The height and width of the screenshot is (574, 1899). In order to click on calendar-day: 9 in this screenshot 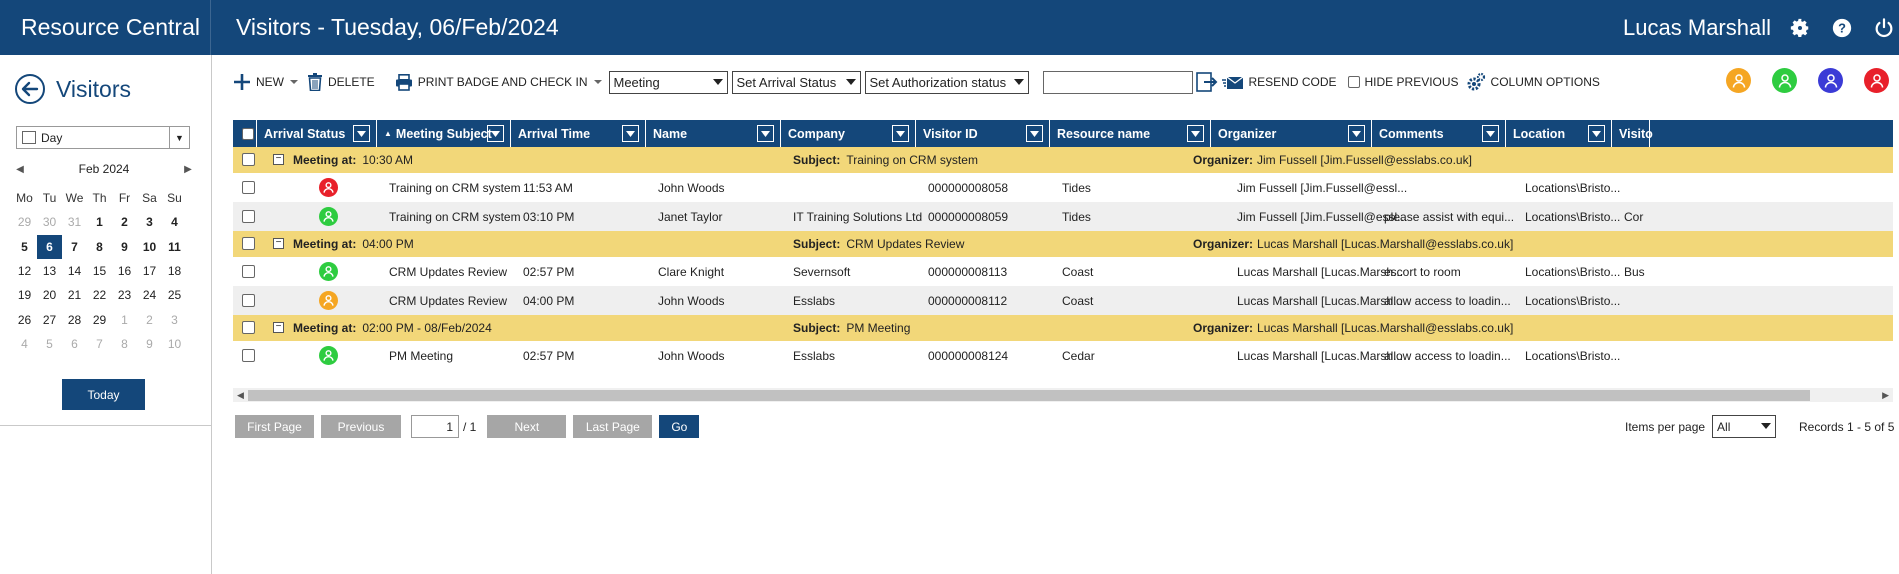, I will do `click(149, 344)`.